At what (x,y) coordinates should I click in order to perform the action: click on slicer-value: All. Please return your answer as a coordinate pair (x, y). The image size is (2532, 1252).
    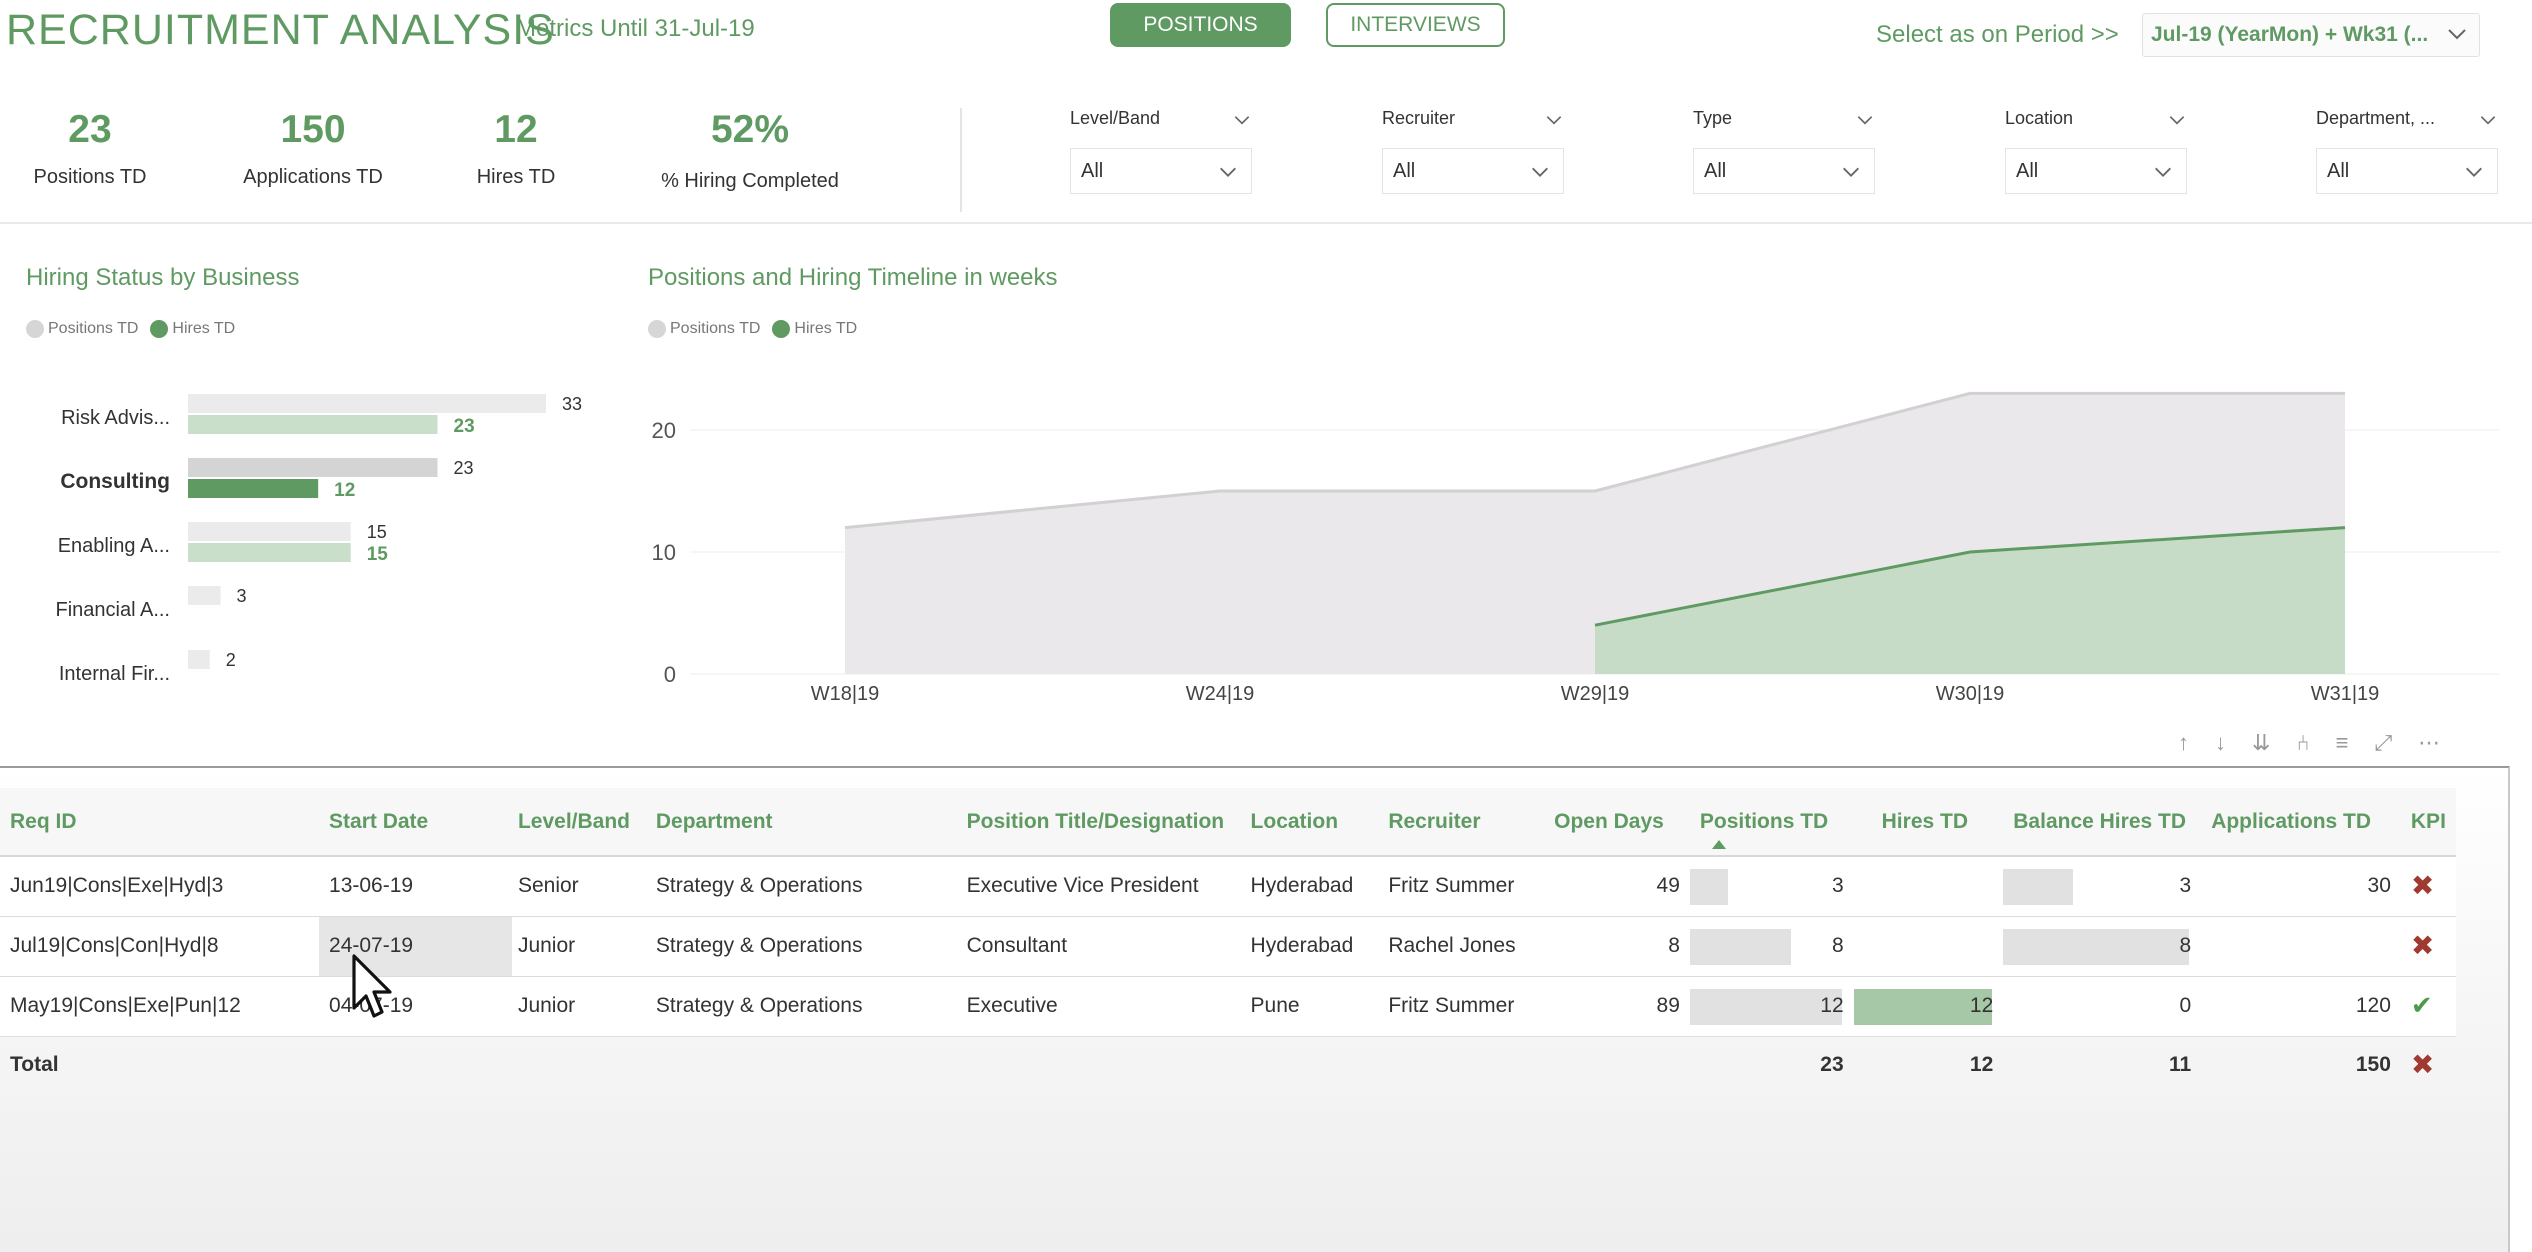
    Looking at the image, I should click on (2027, 170).